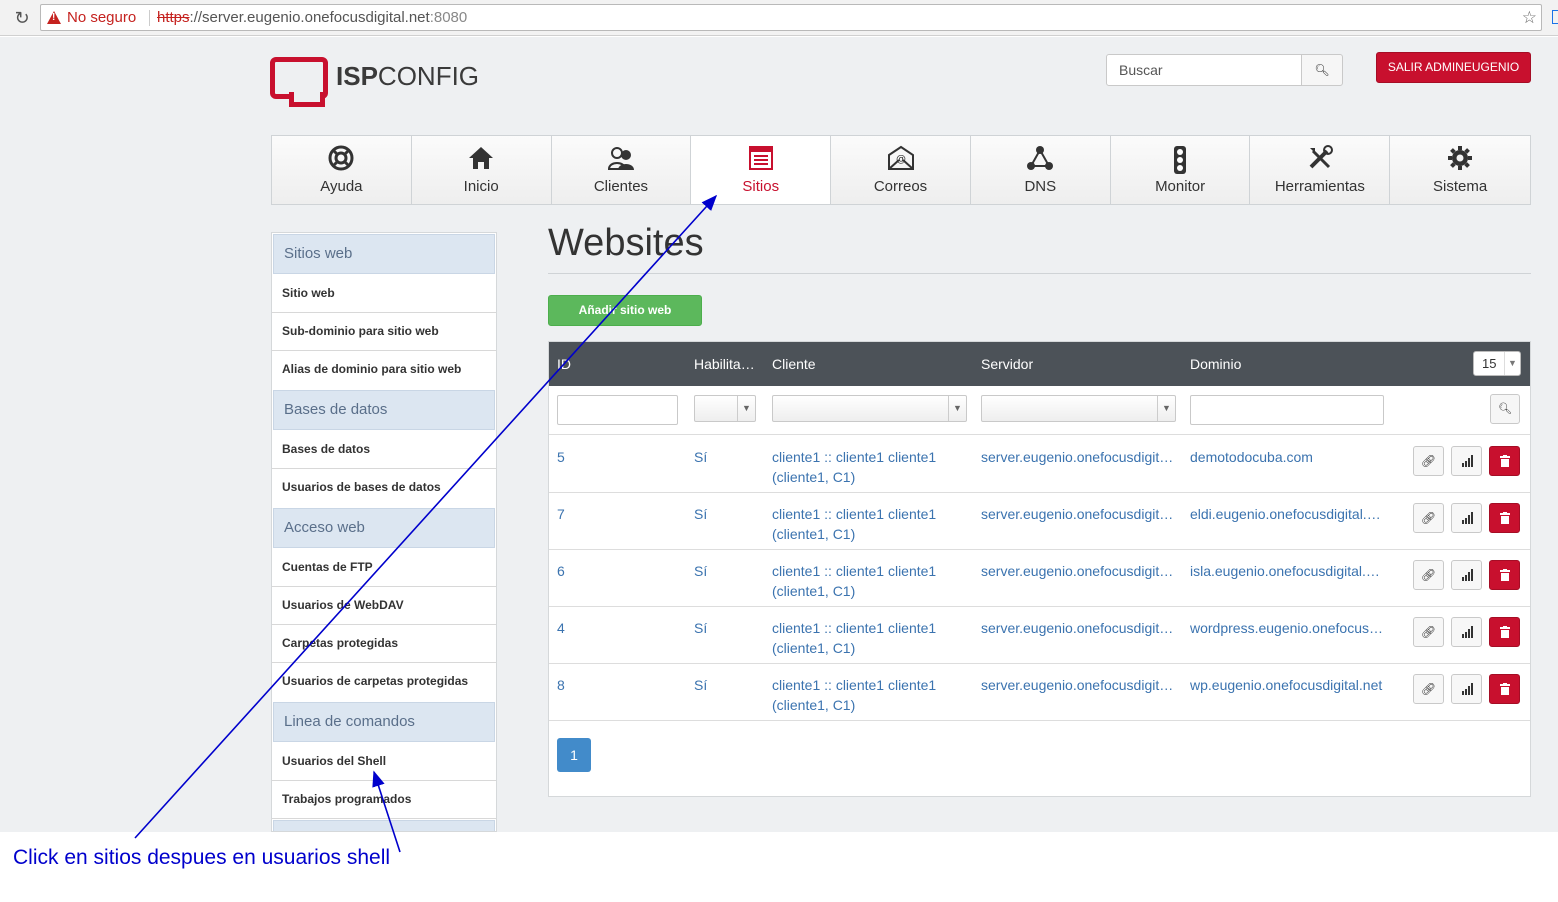  Describe the element at coordinates (384, 606) in the screenshot. I see `sidebar-item-usuarios-webdav: Usuarios de WebDAV` at that location.